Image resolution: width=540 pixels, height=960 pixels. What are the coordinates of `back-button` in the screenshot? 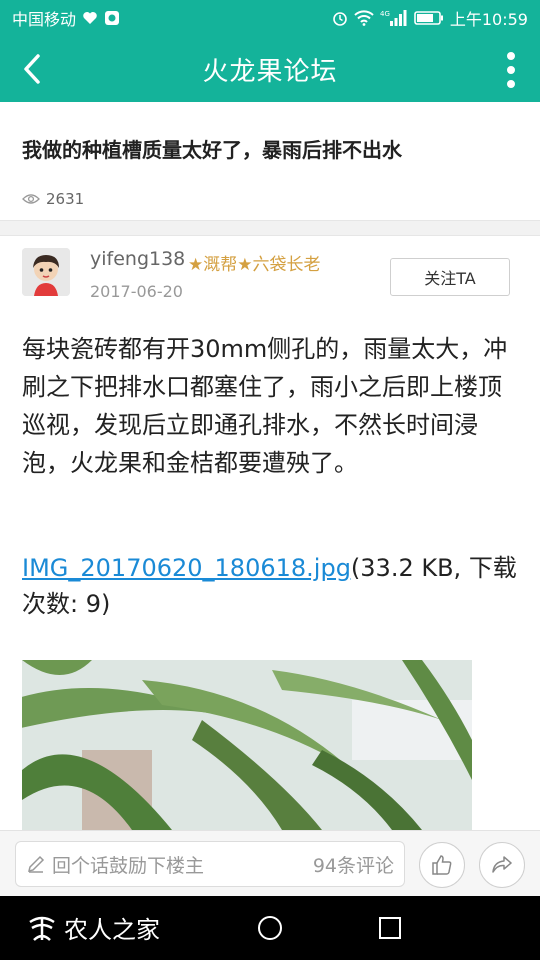 It's located at (33, 69).